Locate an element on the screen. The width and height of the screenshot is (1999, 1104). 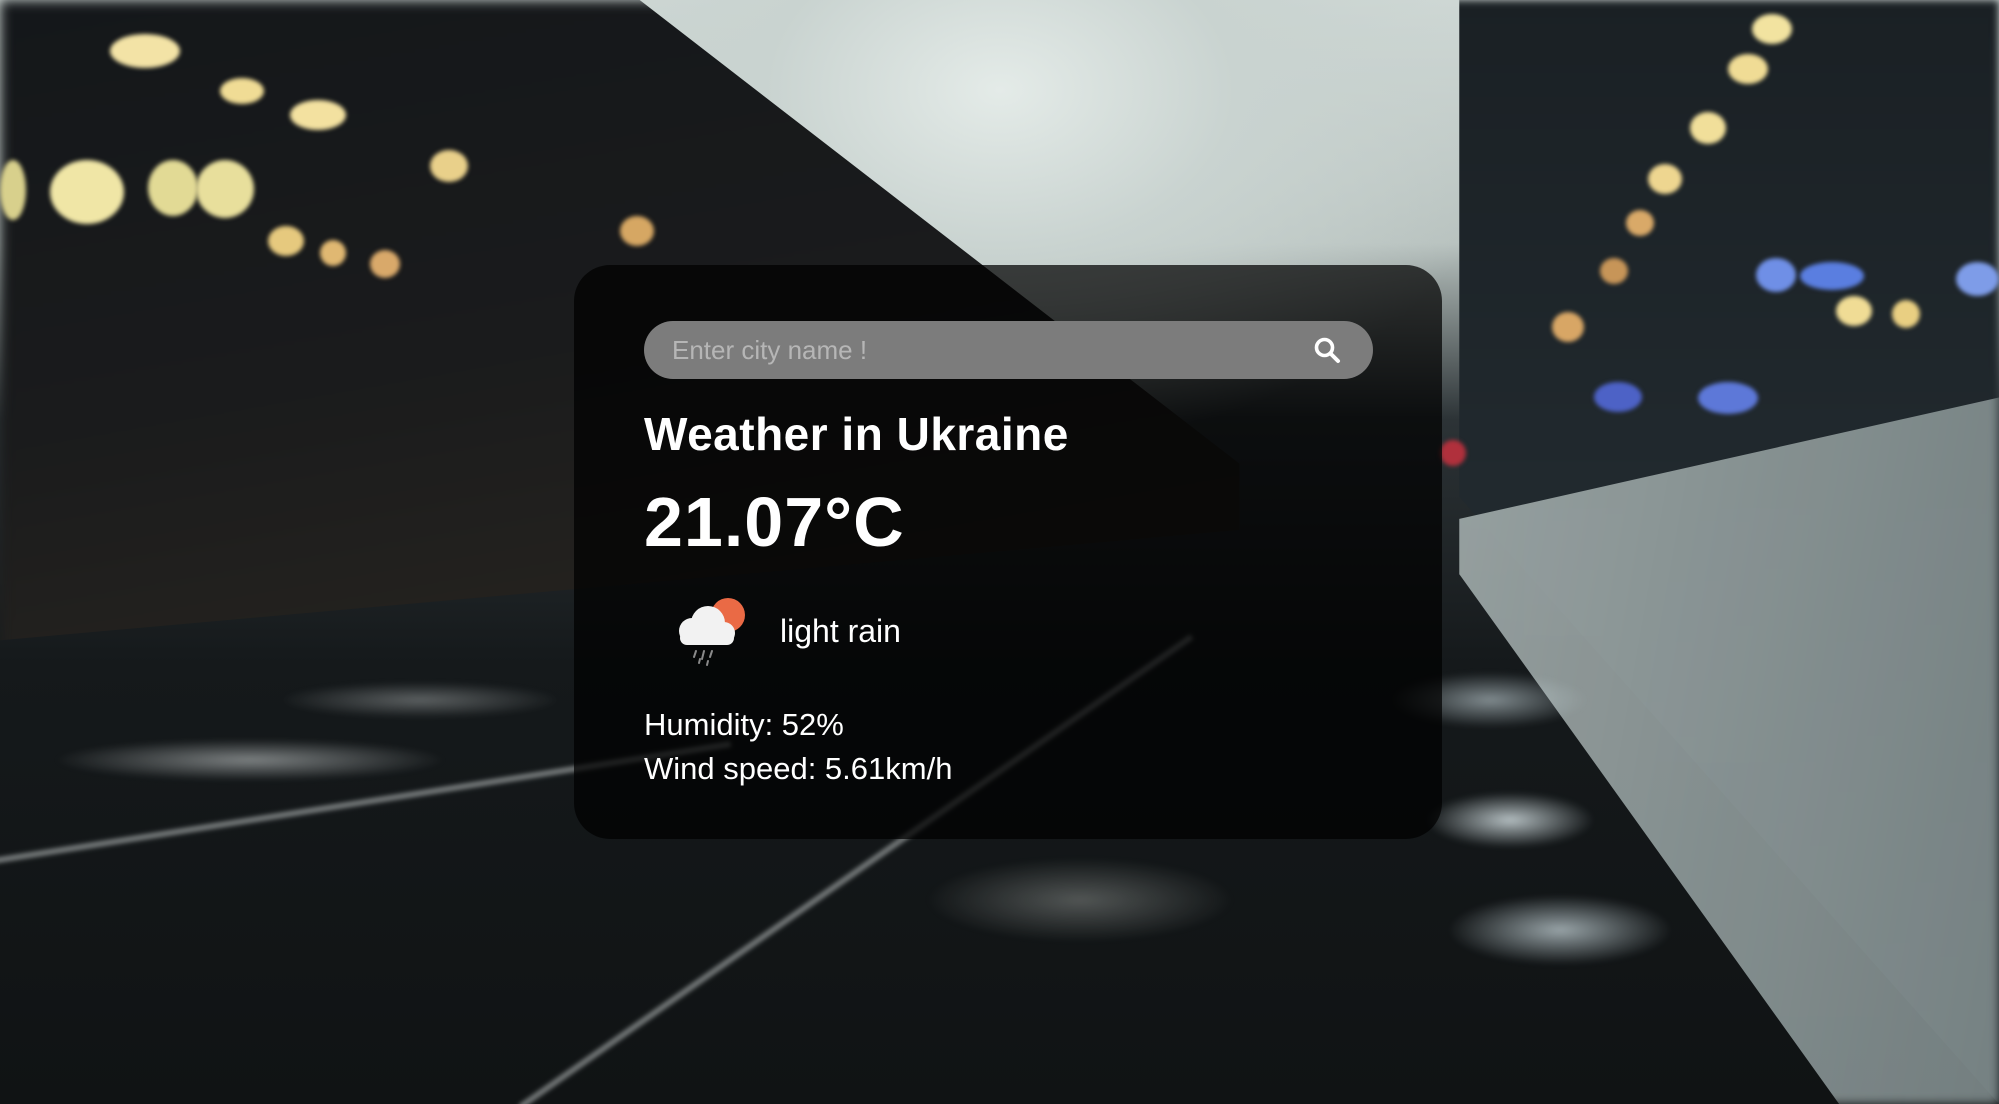
weather-details: Humidity: 52% Wind speed: 5.61km/h is located at coordinates (1008, 747).